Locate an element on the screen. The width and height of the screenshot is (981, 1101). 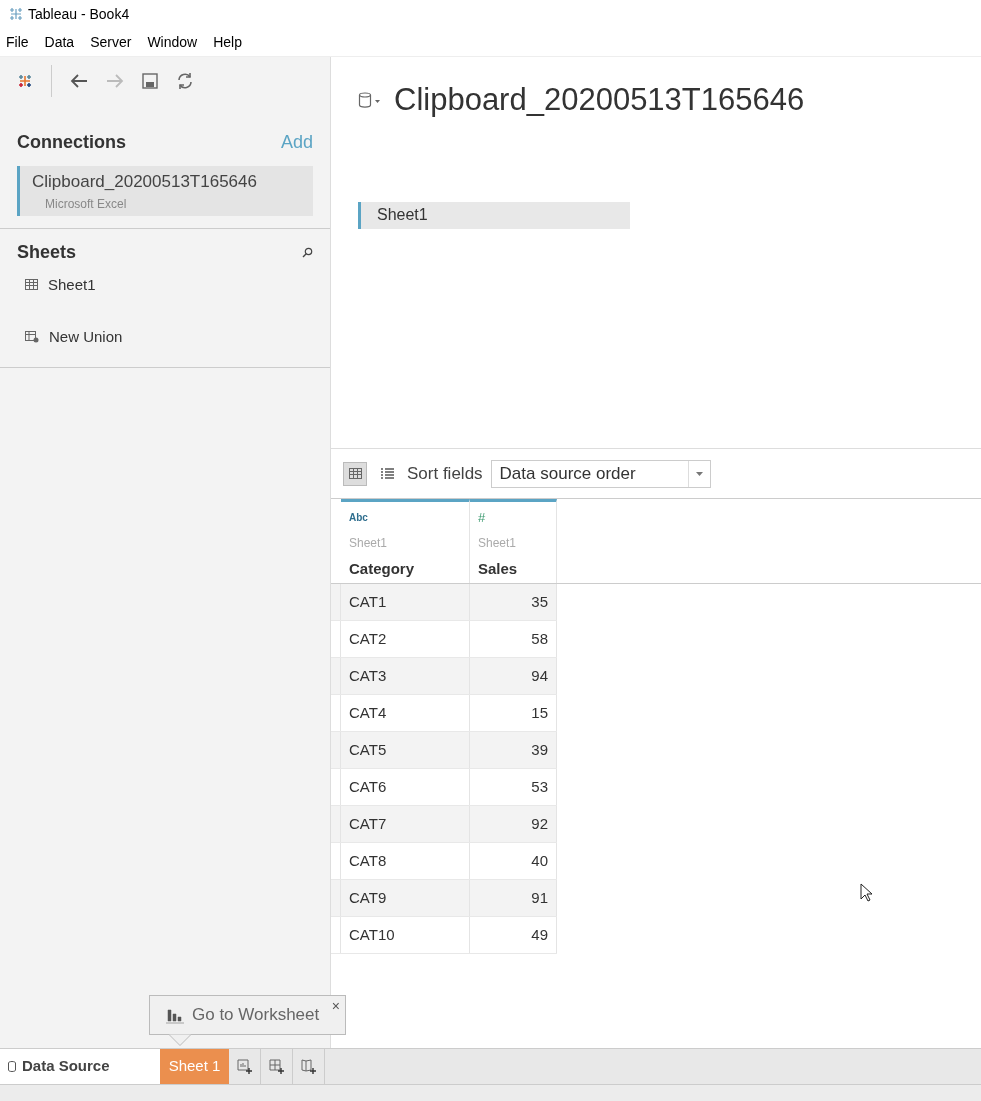
menu-item: Server is located at coordinates (111, 42).